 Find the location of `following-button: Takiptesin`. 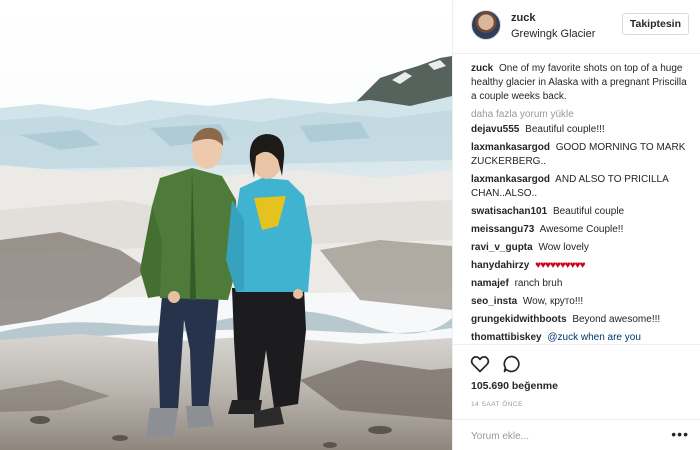

following-button: Takiptesin is located at coordinates (655, 24).